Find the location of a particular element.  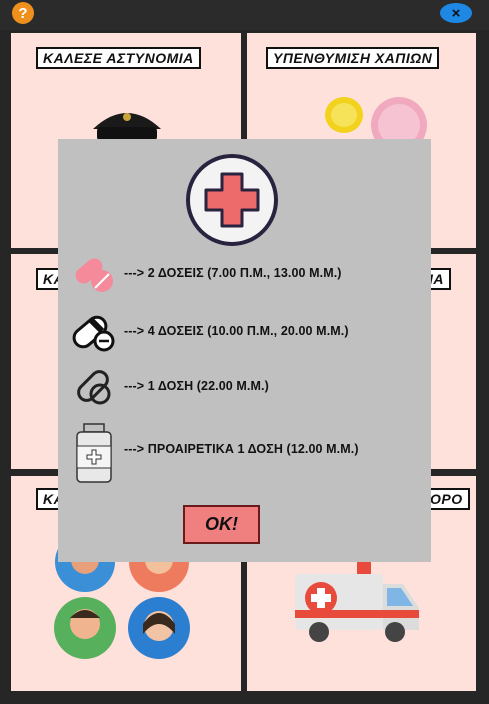

dose-text: ---> 2 ΔΟΣΕΙΣ (7.00 Π.Μ., 13.00 Μ.Μ.) is located at coordinates (233, 273).